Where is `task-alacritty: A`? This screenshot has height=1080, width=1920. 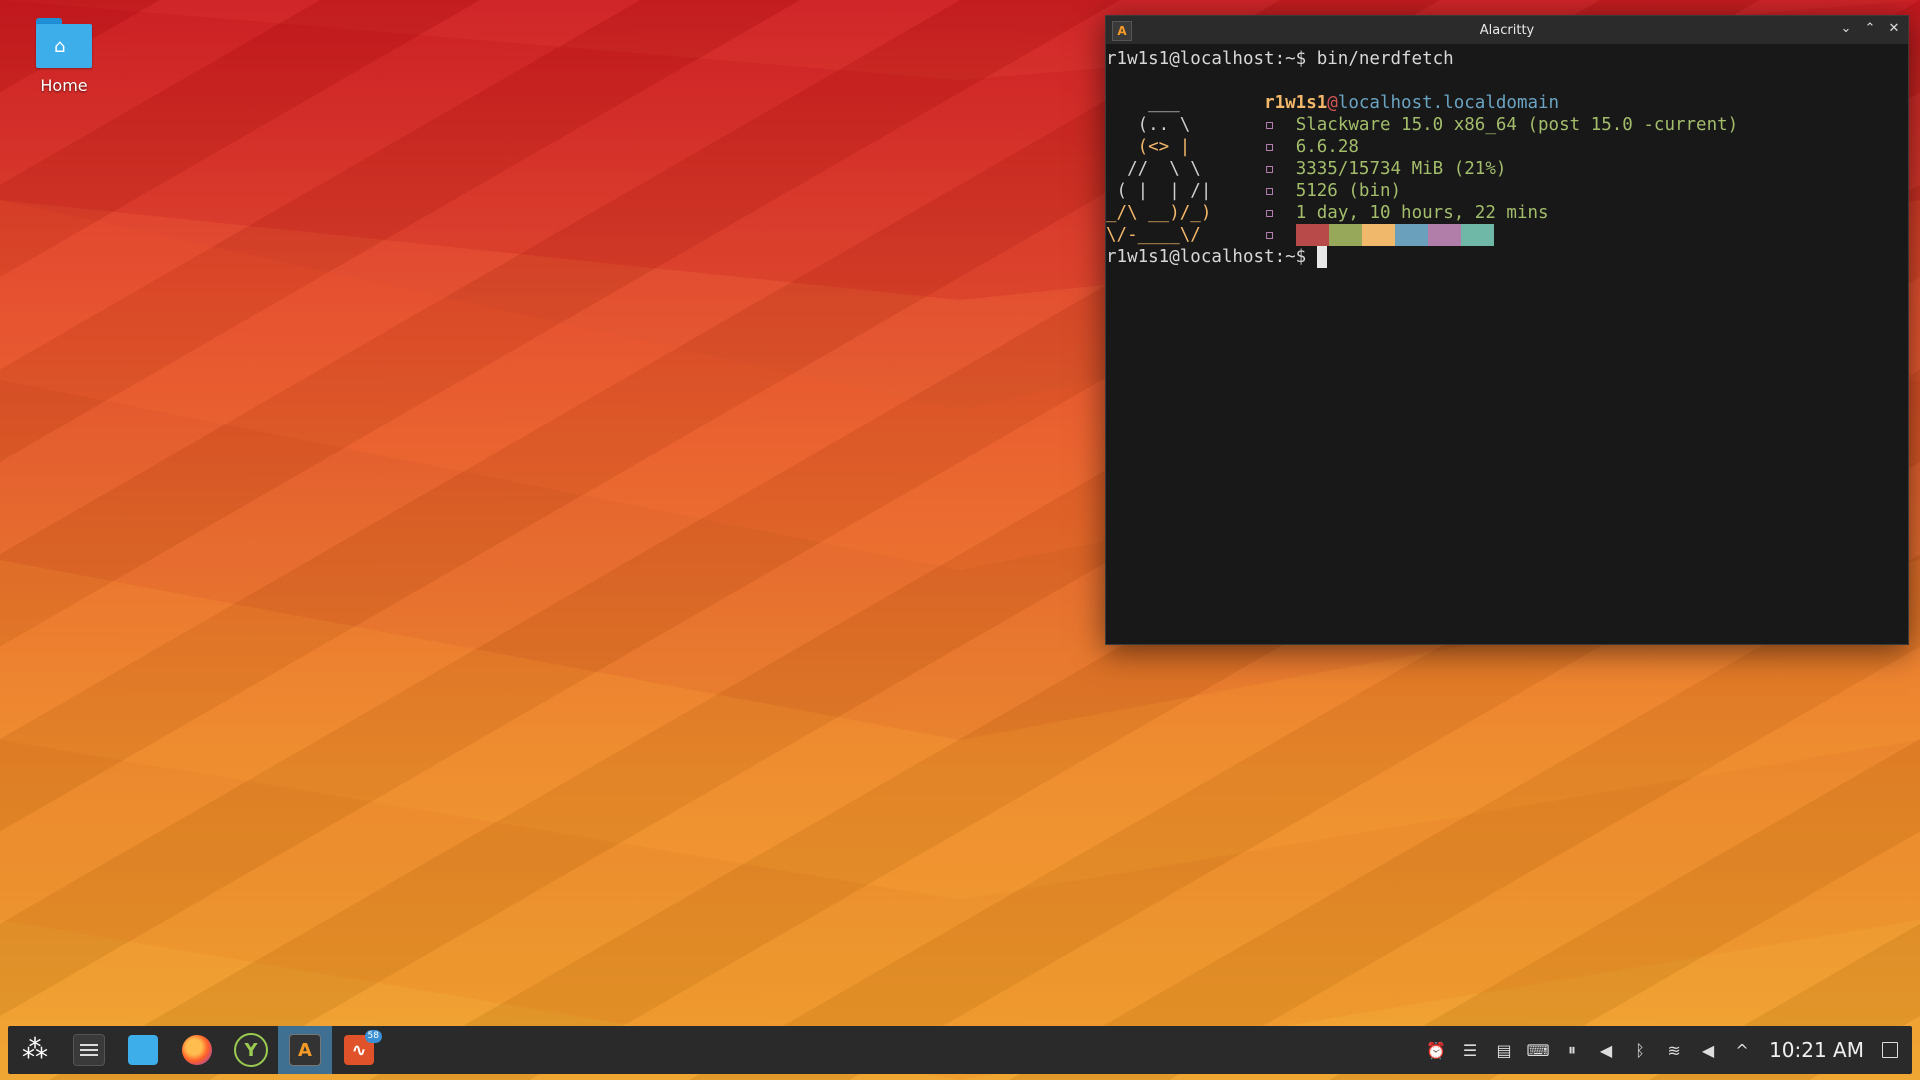 task-alacritty: A is located at coordinates (305, 1050).